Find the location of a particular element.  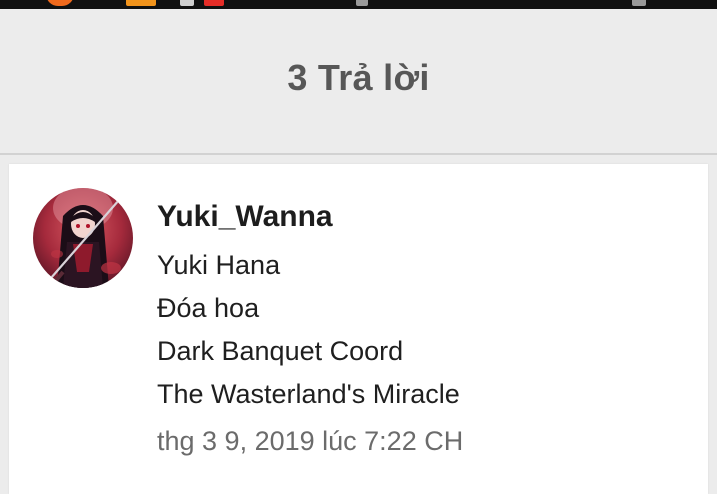

reply-text-line: Đóa hoa is located at coordinates (208, 308).